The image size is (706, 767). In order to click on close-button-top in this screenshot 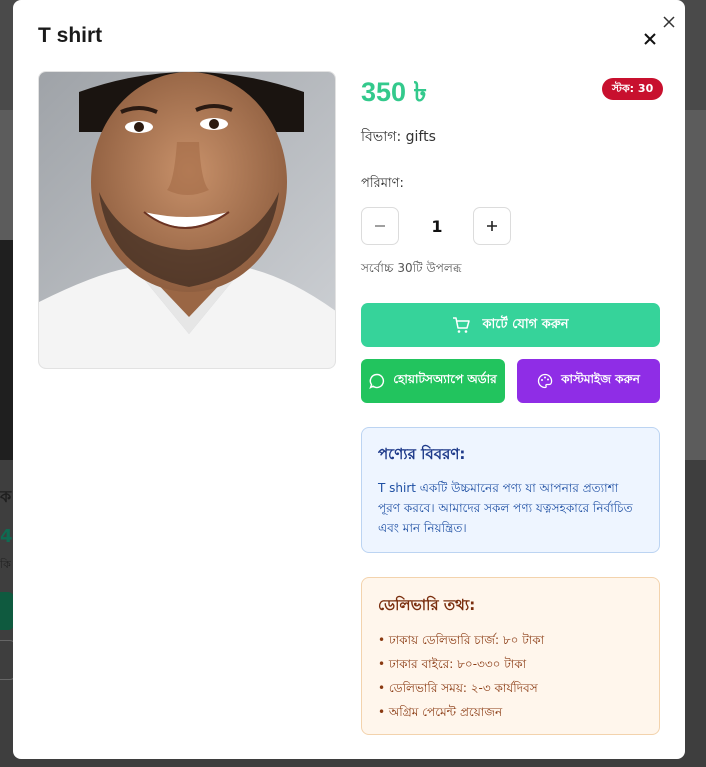, I will do `click(669, 22)`.